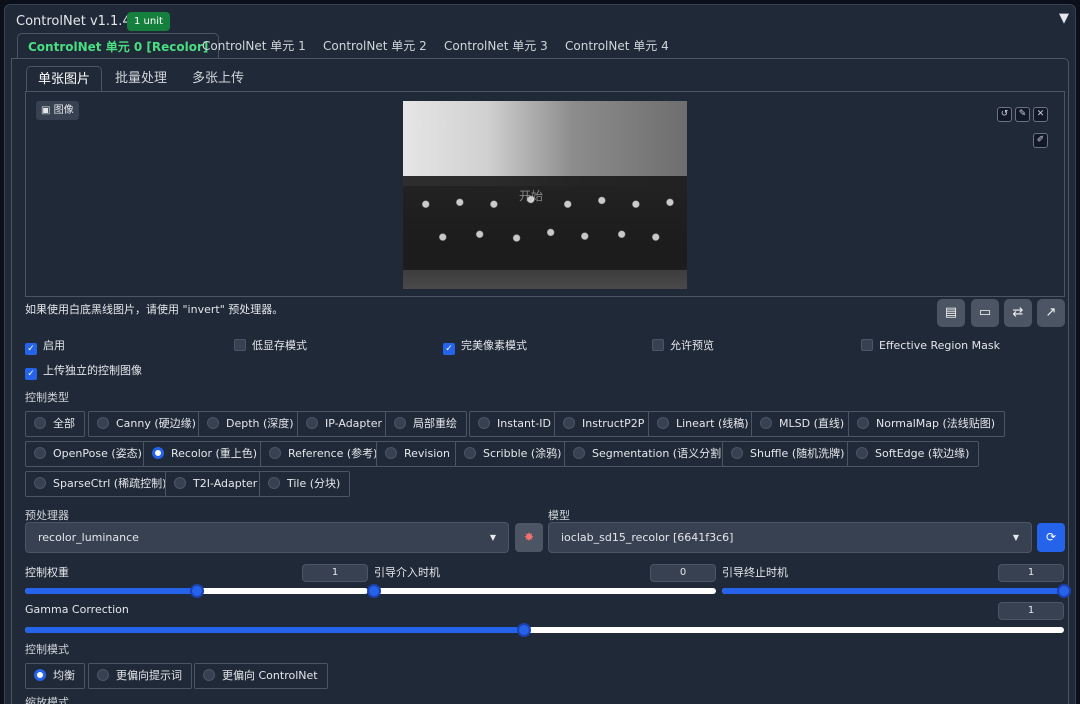 The width and height of the screenshot is (1080, 704). Describe the element at coordinates (426, 424) in the screenshot. I see `control-type-option: 局部重绘` at that location.